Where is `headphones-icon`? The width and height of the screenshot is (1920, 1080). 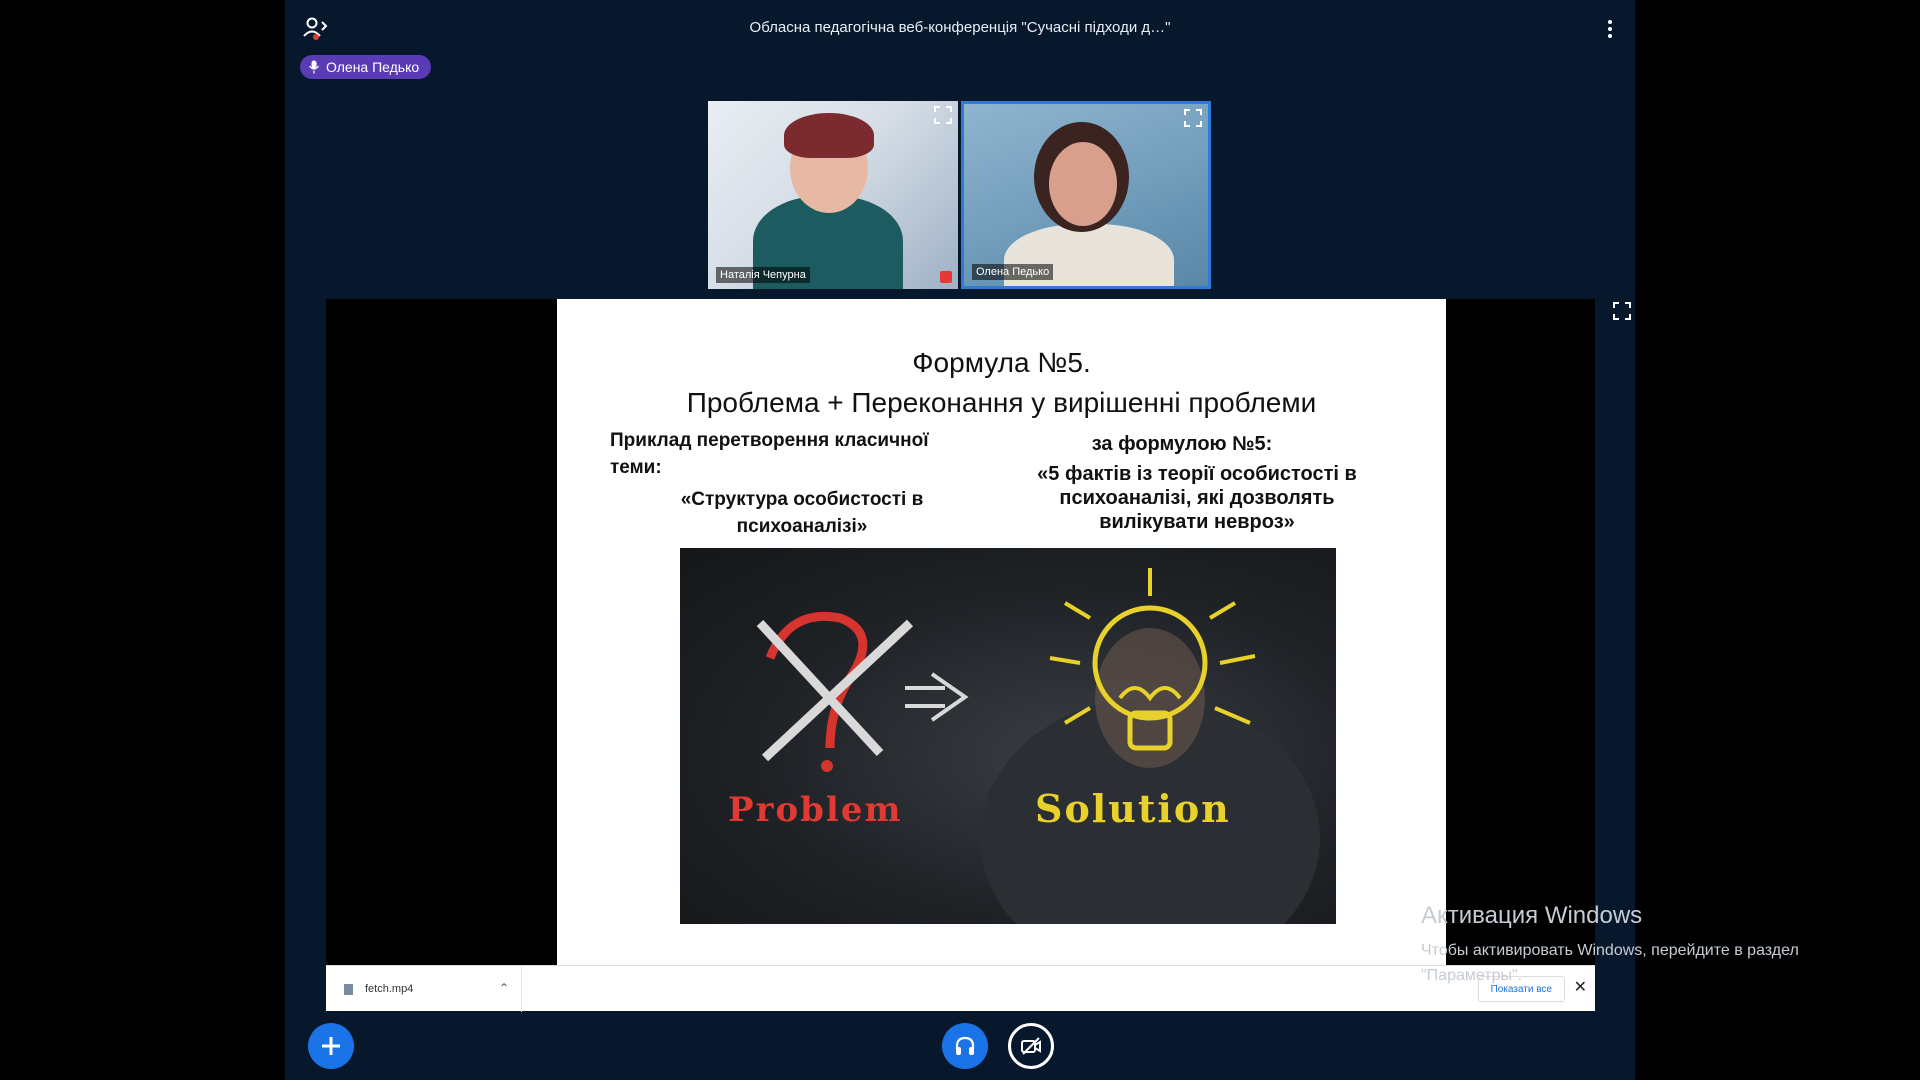 headphones-icon is located at coordinates (965, 1046).